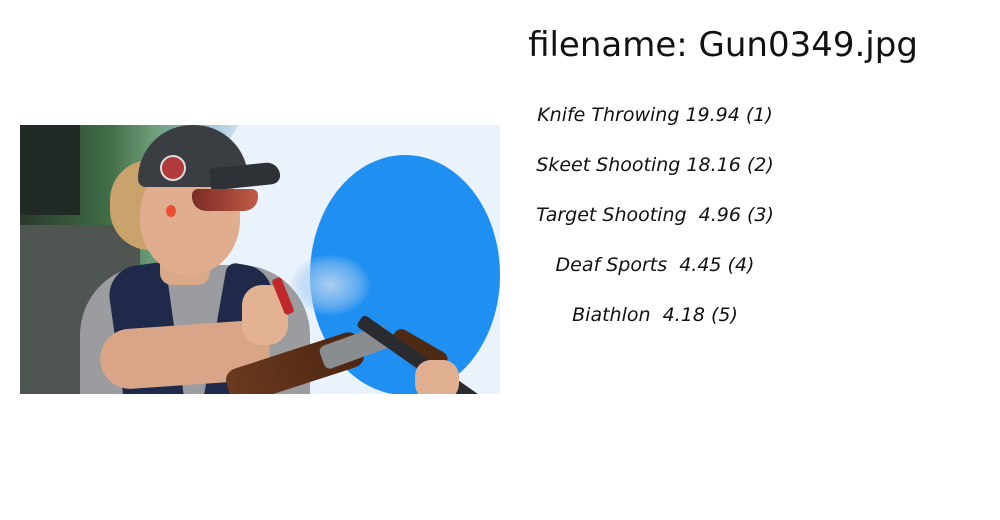  What do you see at coordinates (171, 211) in the screenshot?
I see `photo-earplug` at bounding box center [171, 211].